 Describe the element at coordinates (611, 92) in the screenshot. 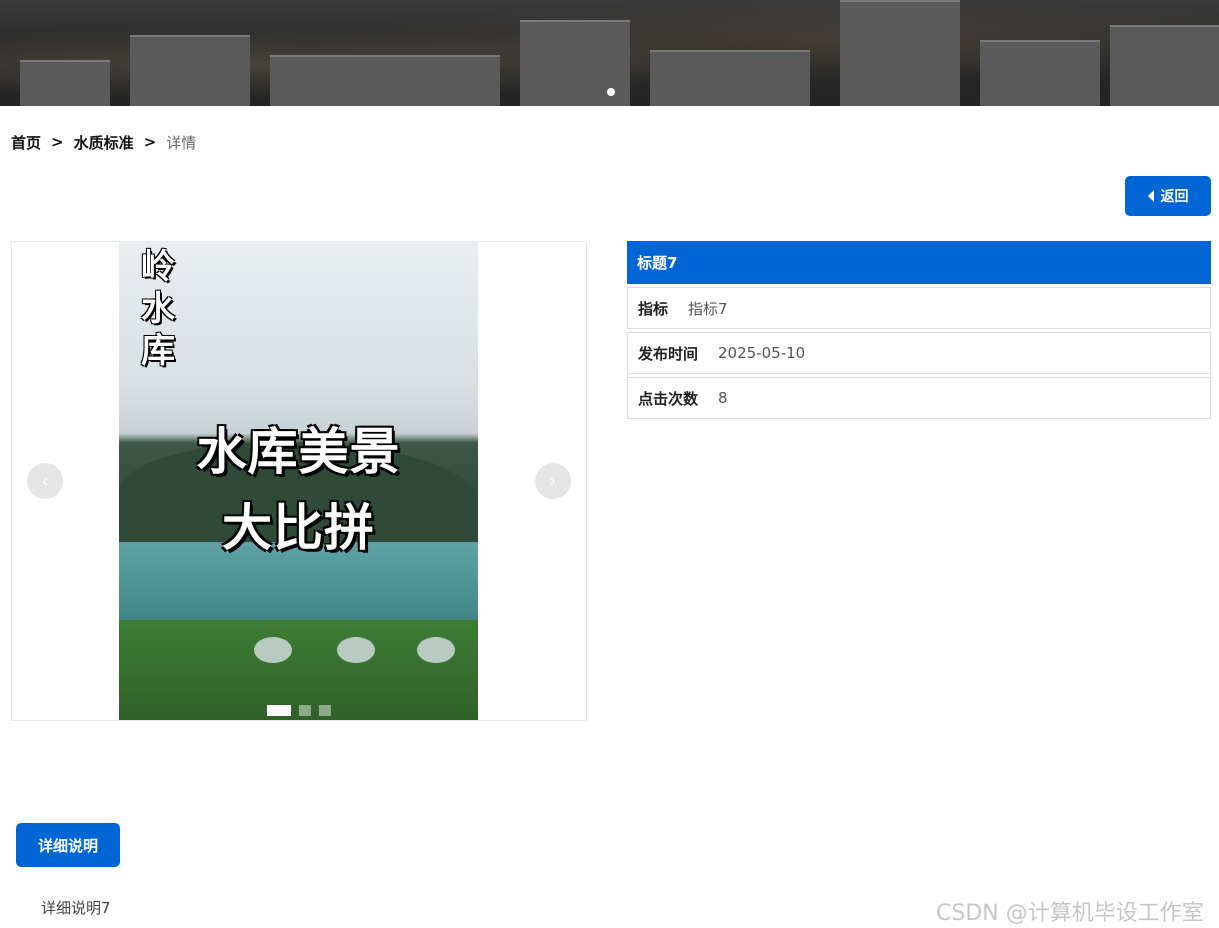

I see `banner-indicator` at that location.